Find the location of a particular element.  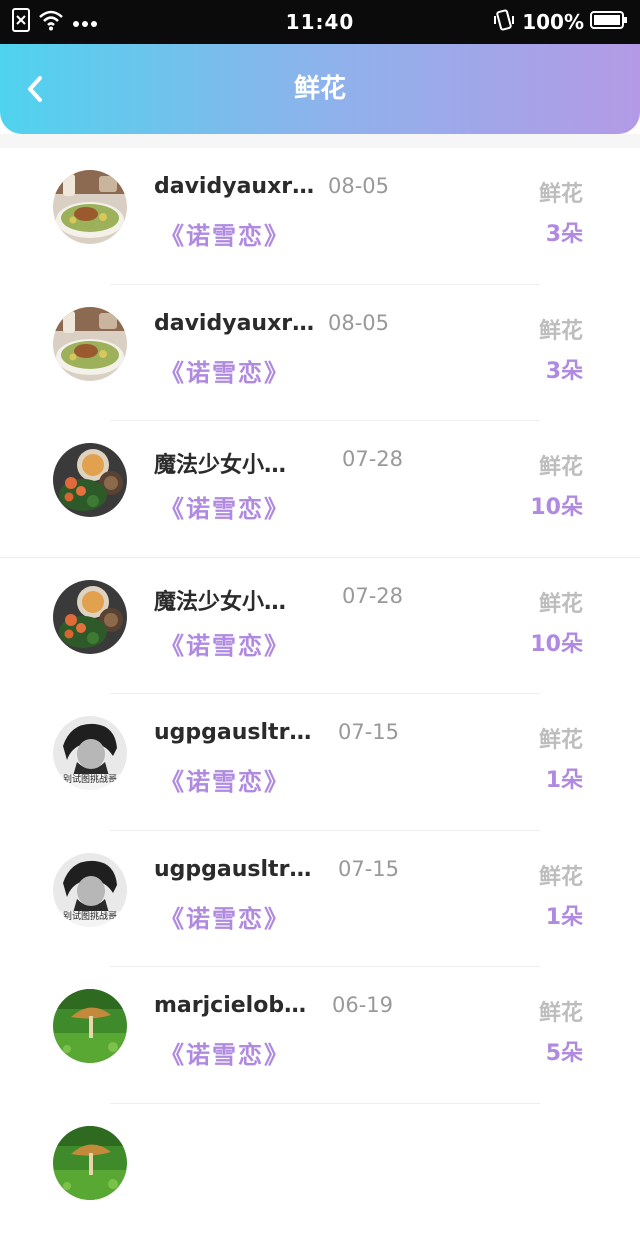

gift-record-row-partial is located at coordinates (320, 1172).